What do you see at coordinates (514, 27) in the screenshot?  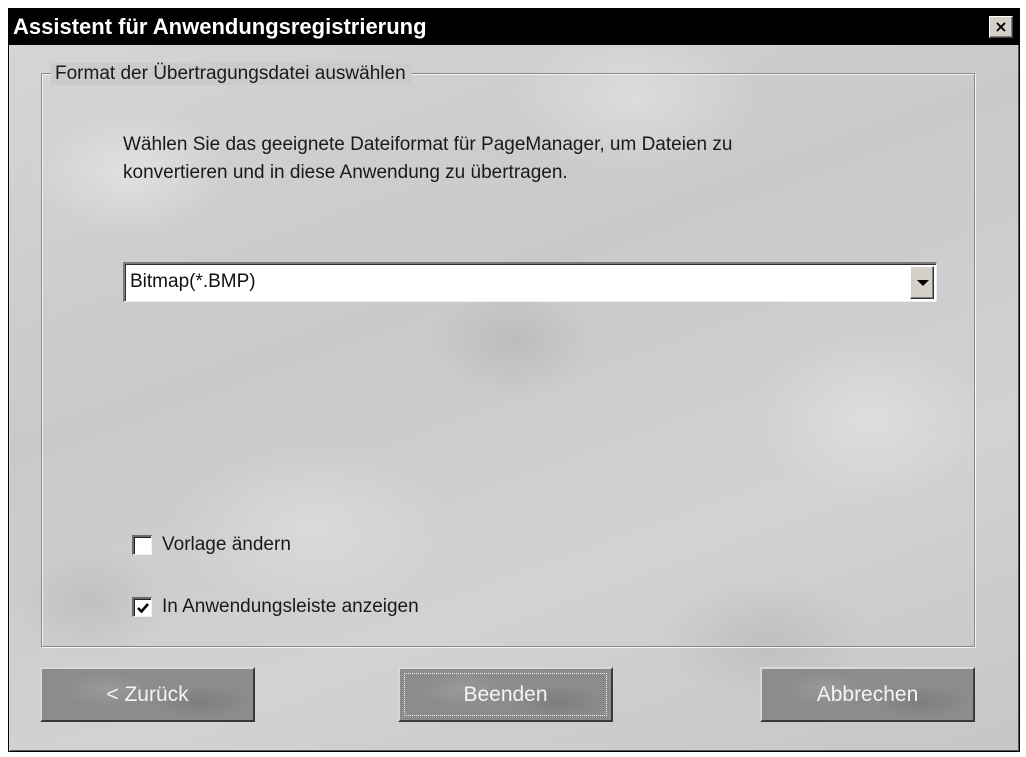 I see `title-bar: Assistent für Anwendungsregistrierung ×` at bounding box center [514, 27].